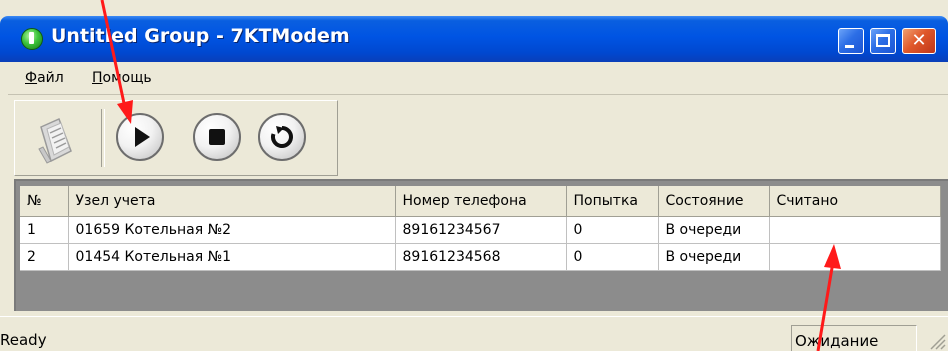 Image resolution: width=948 pixels, height=351 pixels. I want to click on refresh-icon, so click(282, 137).